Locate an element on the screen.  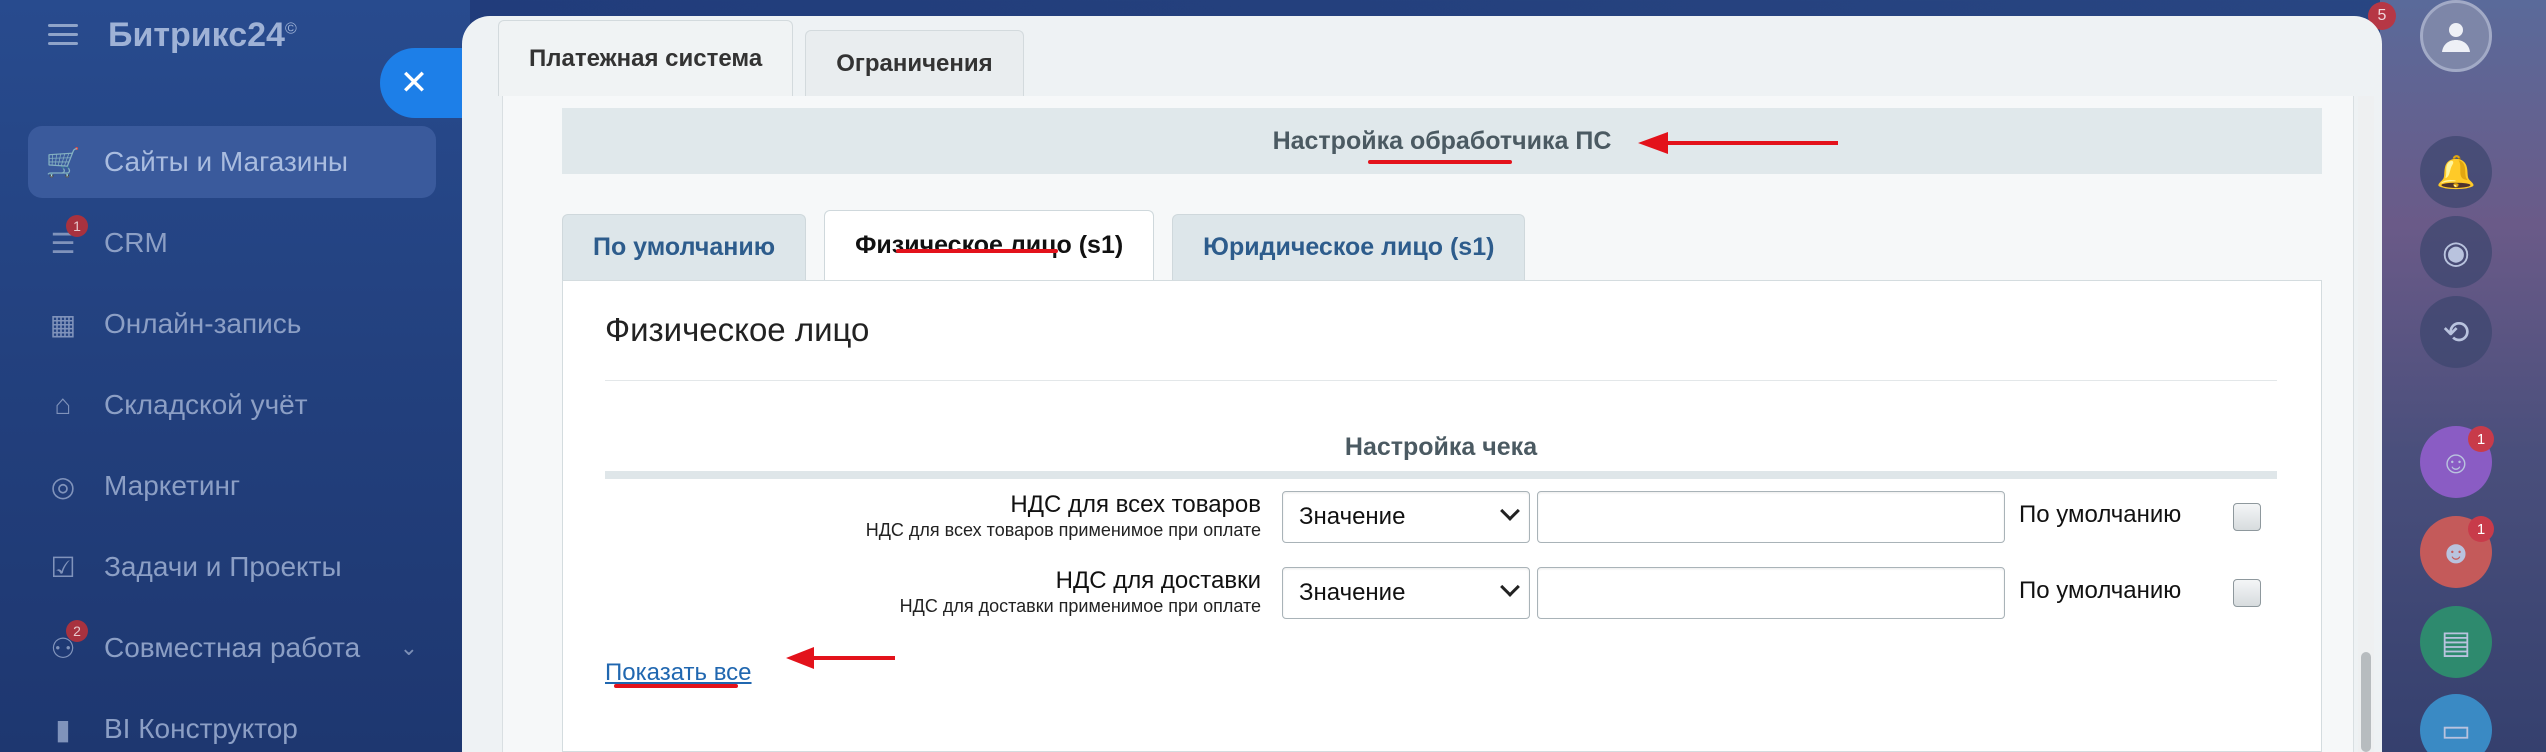
pulse-icon: ◉ is located at coordinates (2456, 252).